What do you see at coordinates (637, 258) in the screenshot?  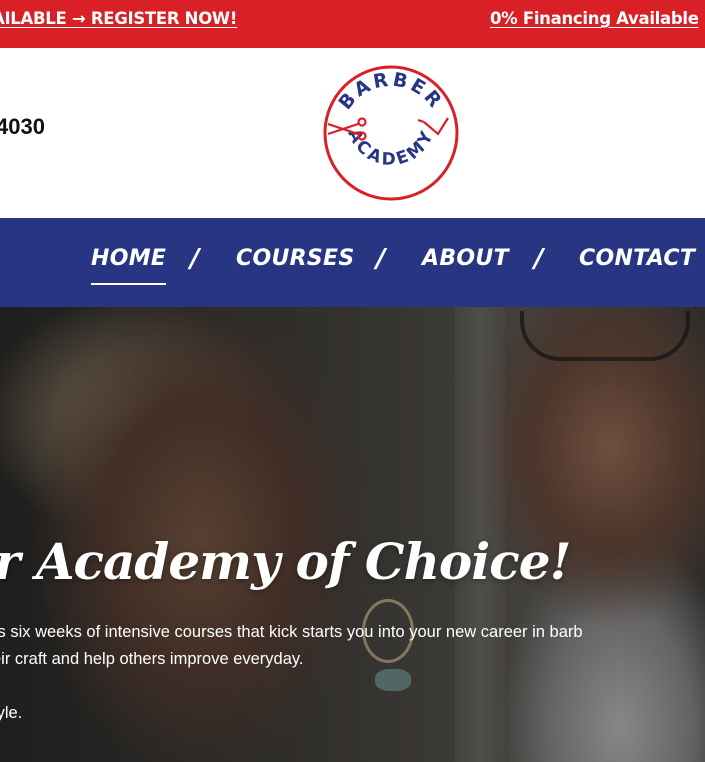 I see `nav-contact: CONTACT` at bounding box center [637, 258].